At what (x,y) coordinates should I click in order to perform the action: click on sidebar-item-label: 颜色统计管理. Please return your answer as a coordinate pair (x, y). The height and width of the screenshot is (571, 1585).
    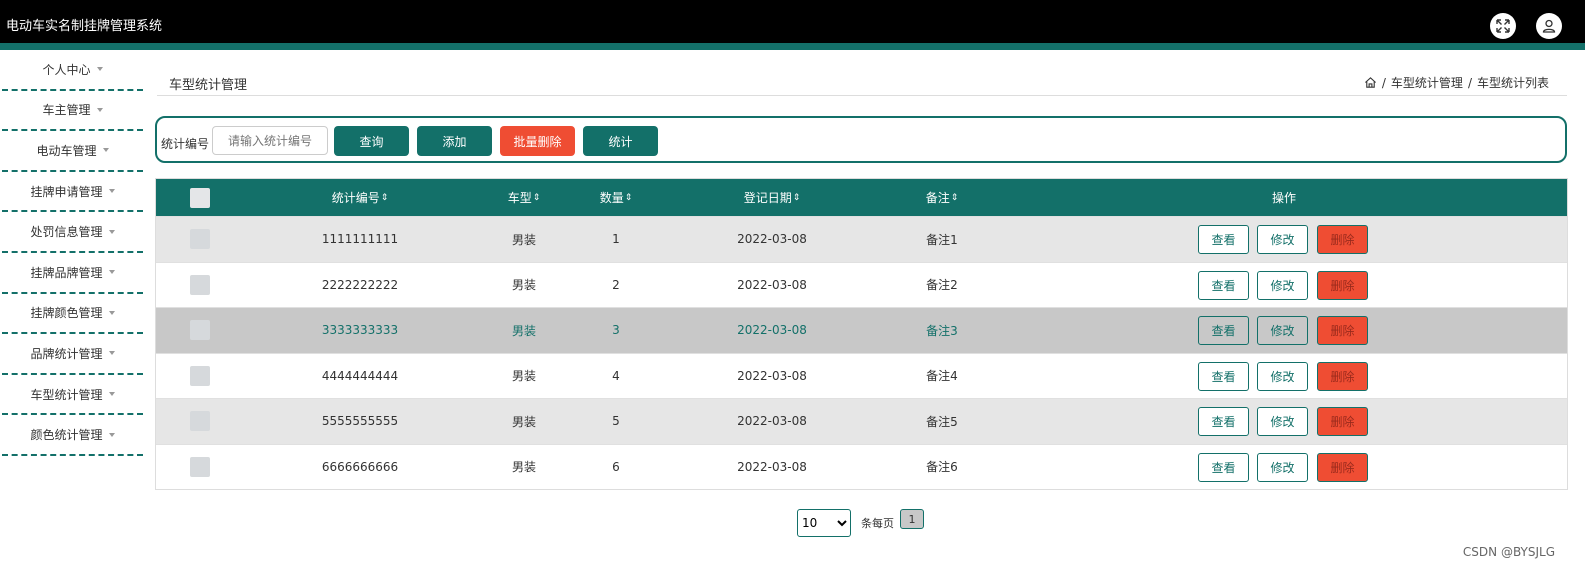
    Looking at the image, I should click on (66, 435).